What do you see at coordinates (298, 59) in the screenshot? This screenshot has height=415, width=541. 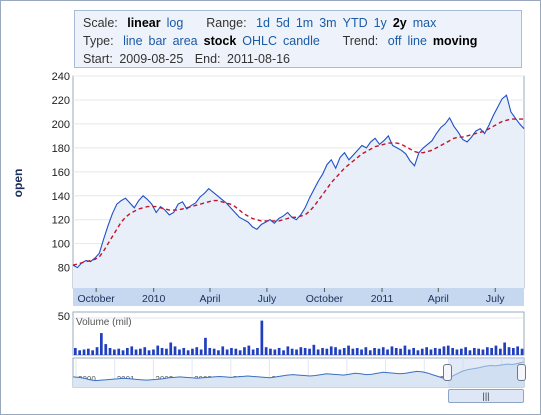 I see `controls-row-3: Start: 2009-08-25 End: 2011-08-16` at bounding box center [298, 59].